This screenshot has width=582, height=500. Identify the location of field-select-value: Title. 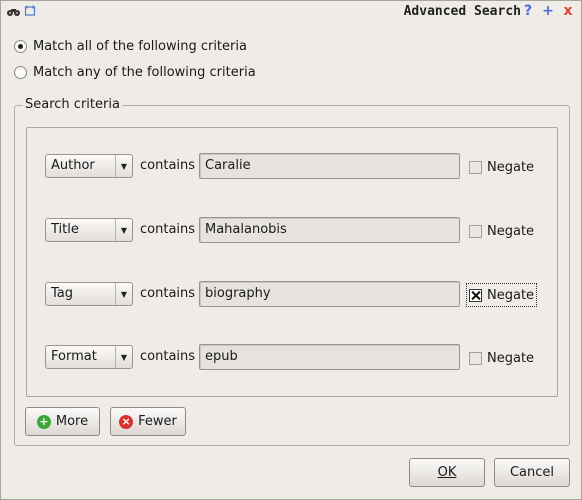
(65, 229).